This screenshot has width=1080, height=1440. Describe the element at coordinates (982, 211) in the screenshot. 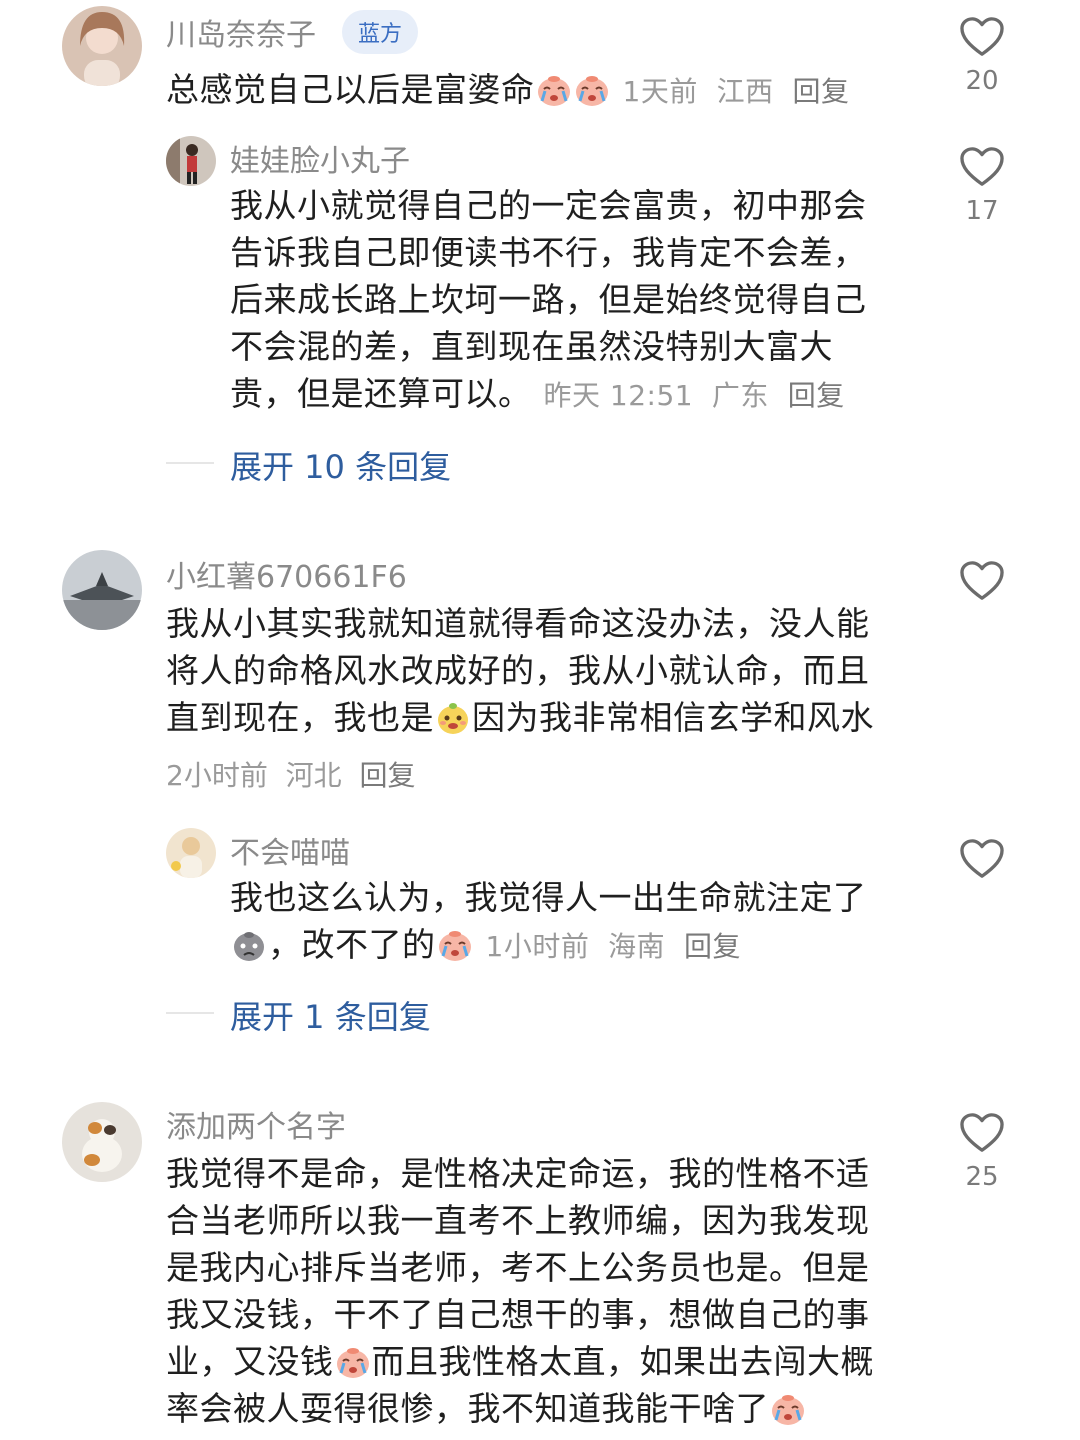

I see `like-count: 17` at that location.